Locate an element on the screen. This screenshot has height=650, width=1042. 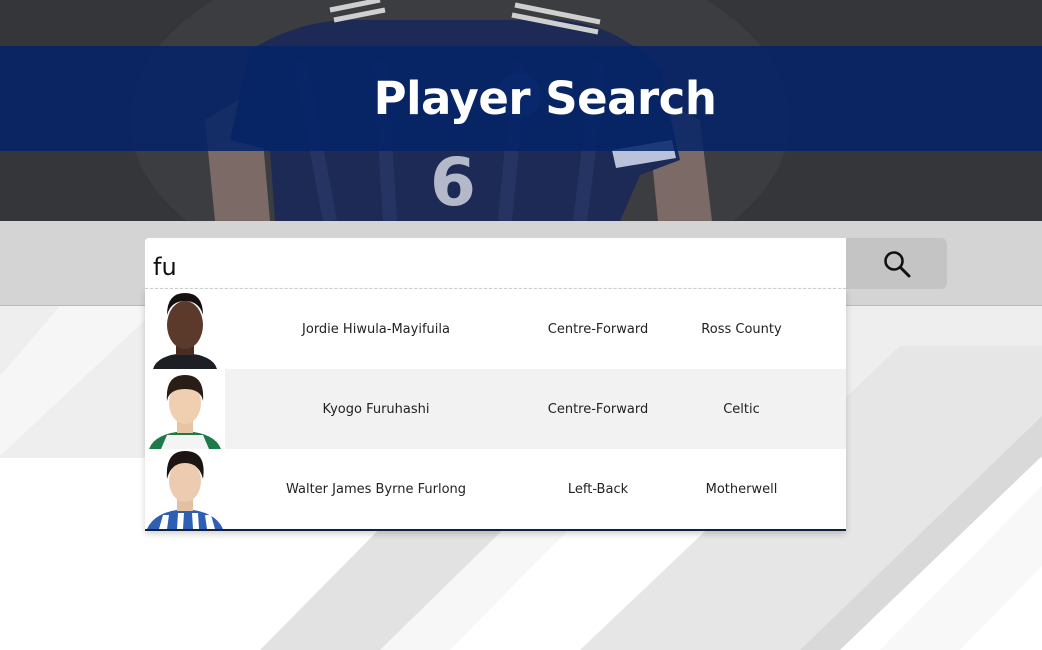
player-club: Ross County is located at coordinates (741, 329).